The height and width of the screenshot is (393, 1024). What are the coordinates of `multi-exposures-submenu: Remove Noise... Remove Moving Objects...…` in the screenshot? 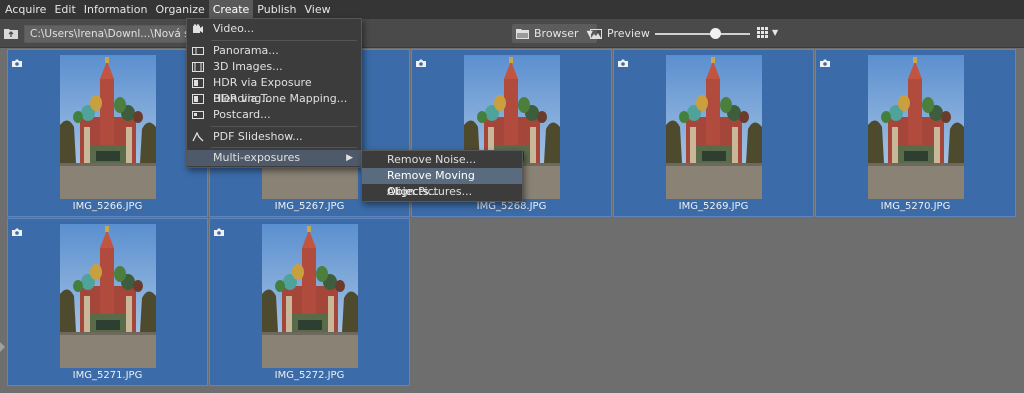 It's located at (442, 176).